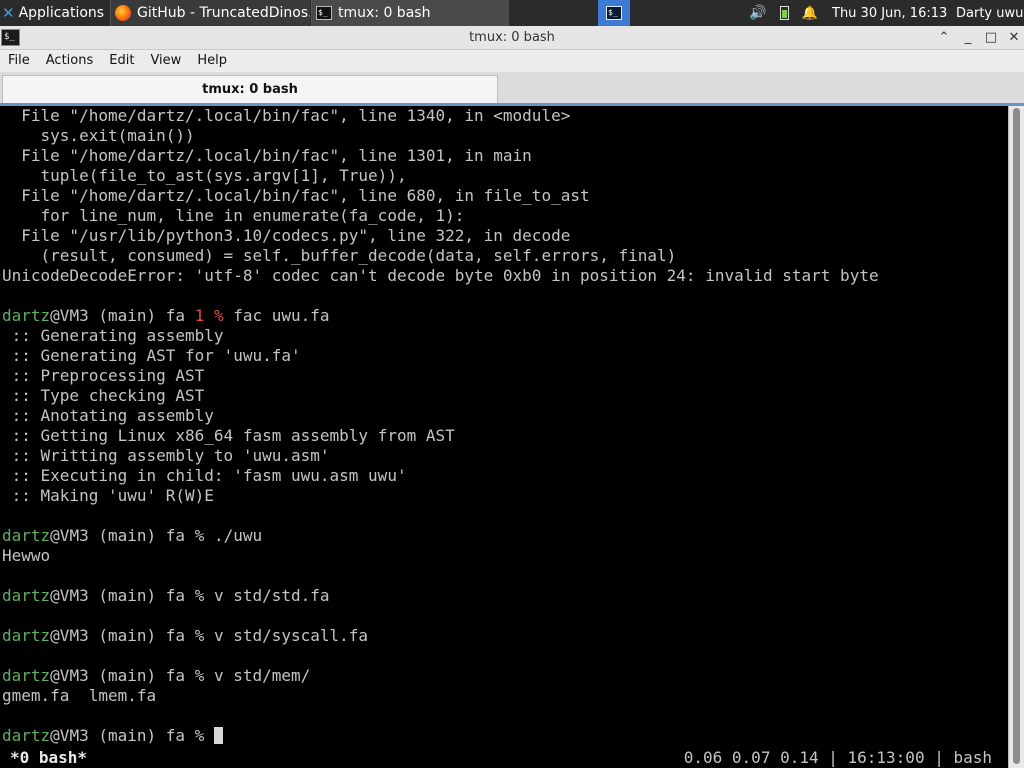  What do you see at coordinates (108, 415) in the screenshot?
I see `terminal-line: :: Anotating assembly` at bounding box center [108, 415].